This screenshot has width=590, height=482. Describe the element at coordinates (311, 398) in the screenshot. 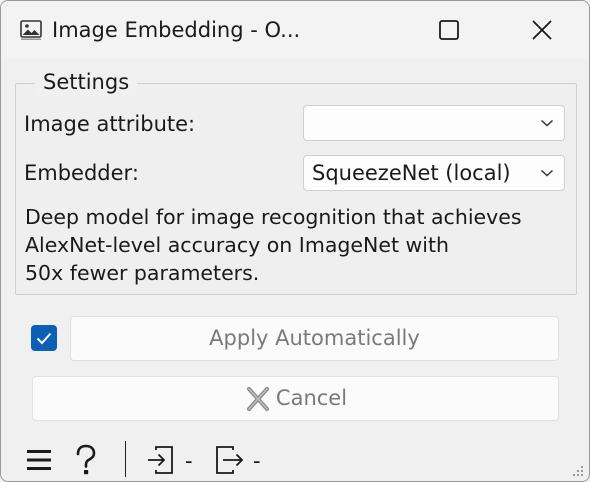

I see `cancel-label: Cancel` at that location.